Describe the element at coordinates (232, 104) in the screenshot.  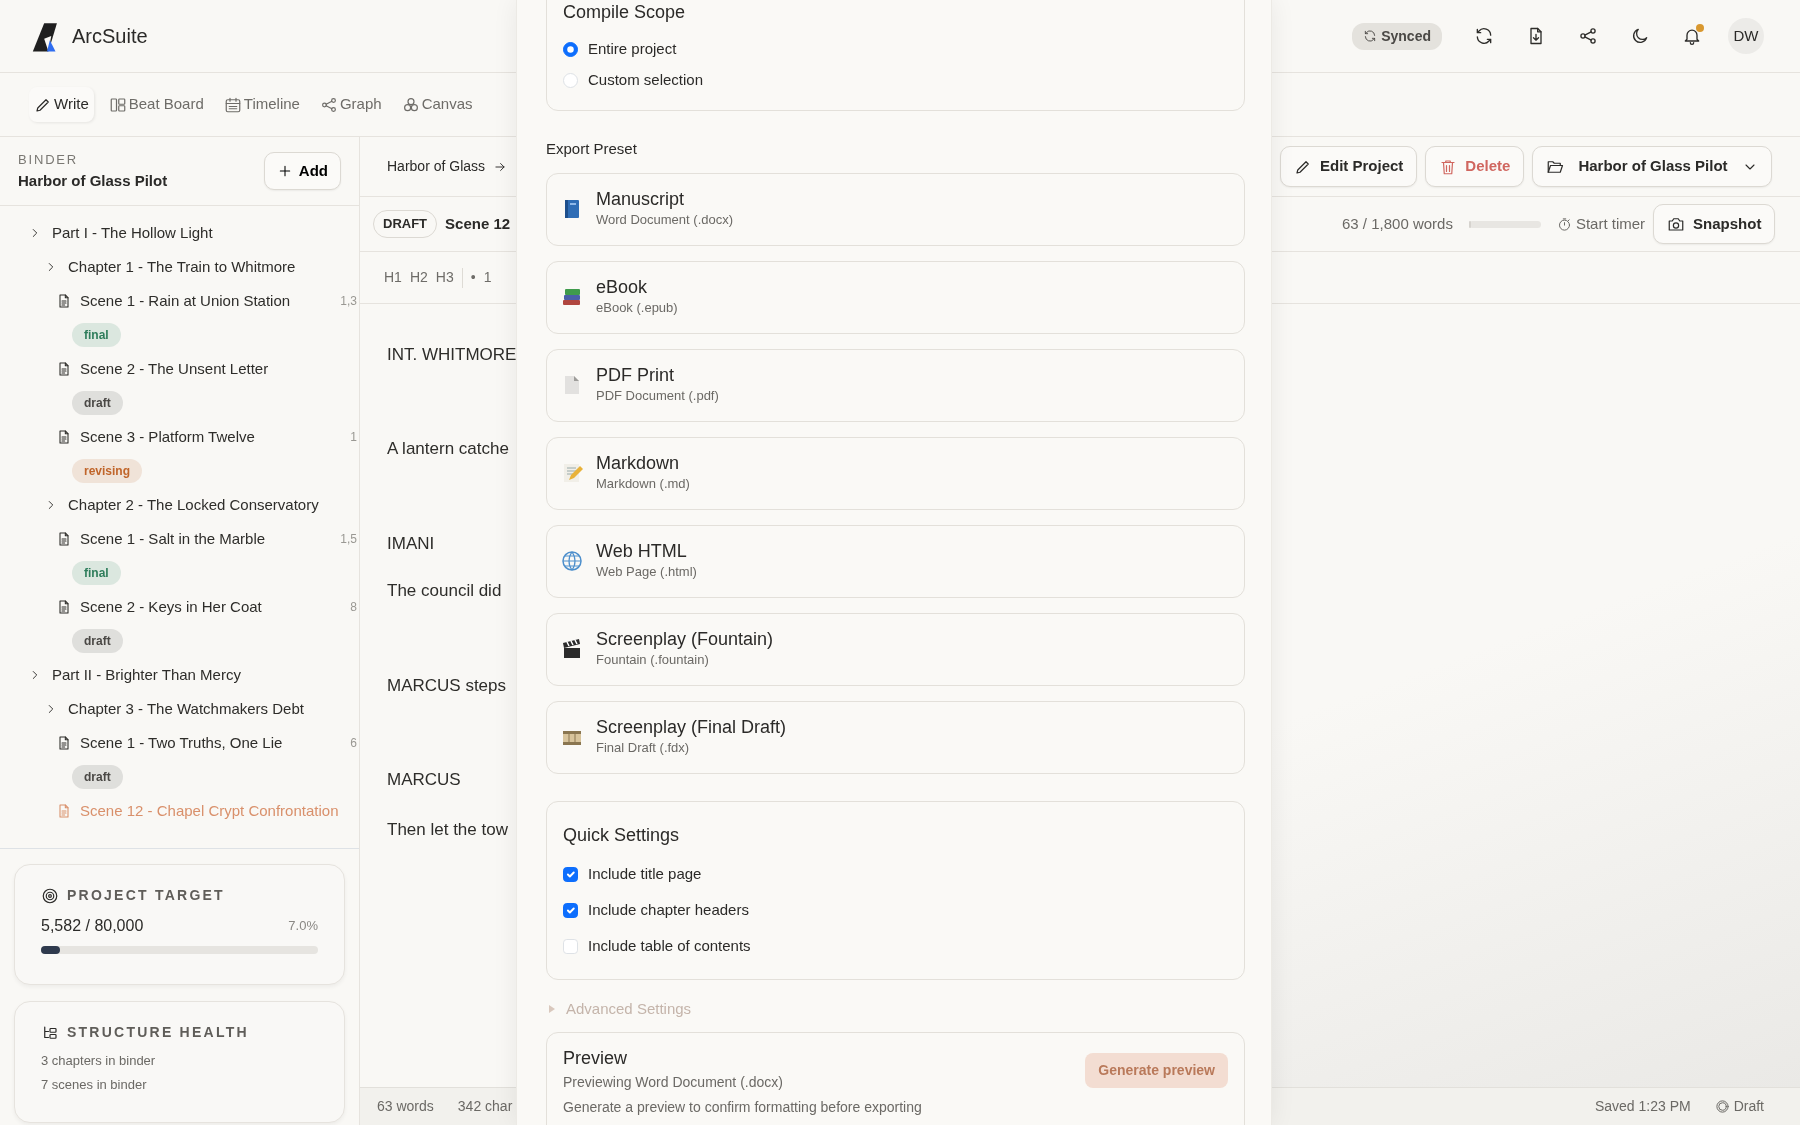
I see `calendar-icon` at that location.